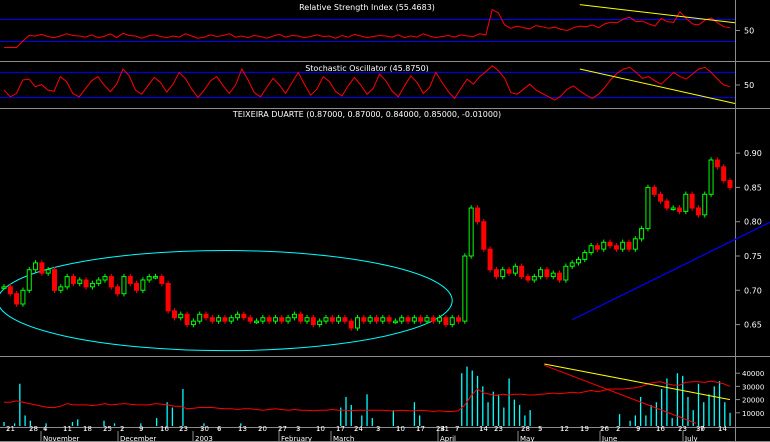 The height and width of the screenshot is (442, 770). Describe the element at coordinates (358, 429) in the screenshot. I see `x-day-label-18: 24` at that location.